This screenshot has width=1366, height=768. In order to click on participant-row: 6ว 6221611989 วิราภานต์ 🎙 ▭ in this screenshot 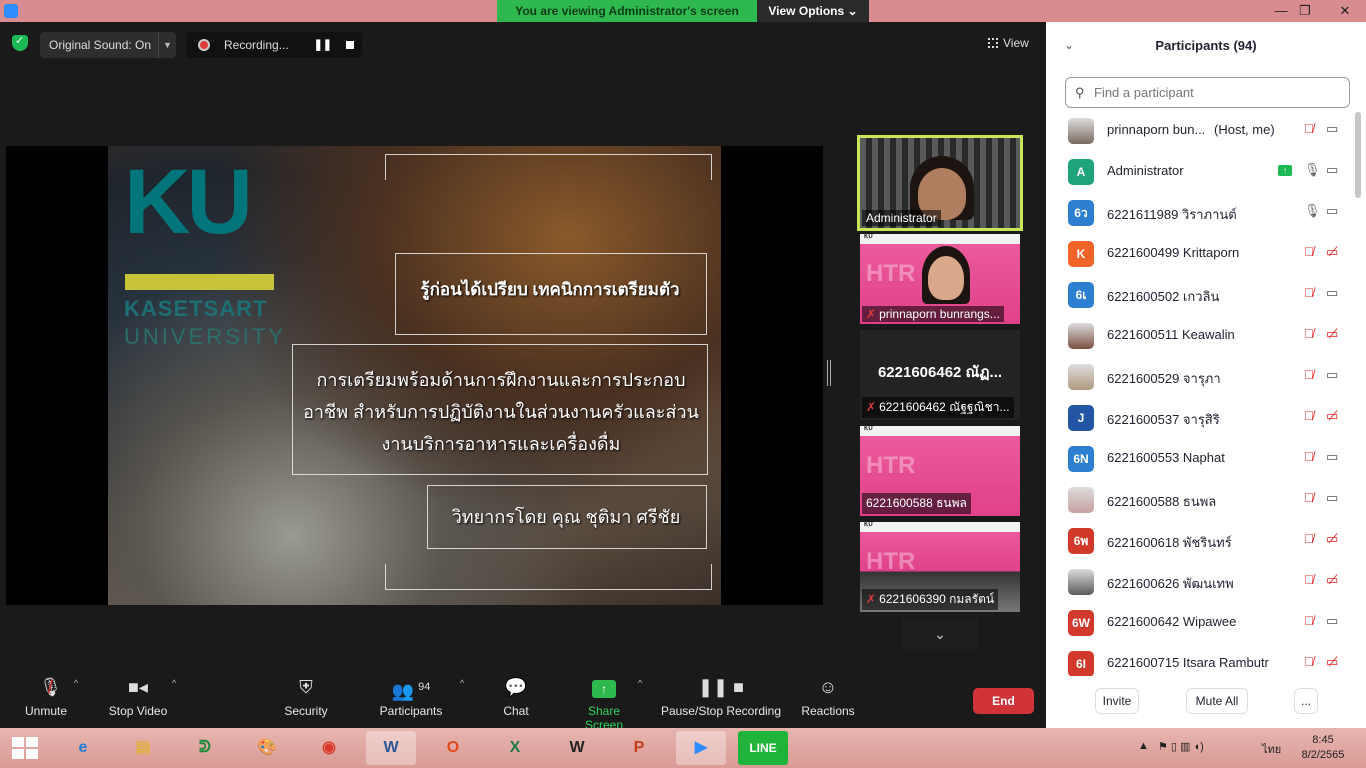, I will do `click(1199, 212)`.